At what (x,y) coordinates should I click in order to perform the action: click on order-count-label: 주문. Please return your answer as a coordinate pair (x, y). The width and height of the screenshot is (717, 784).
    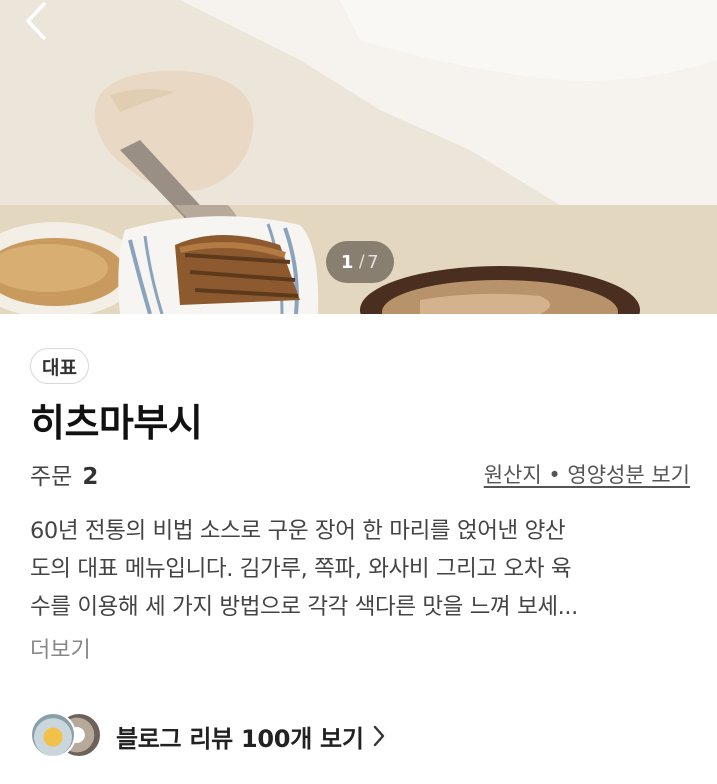
    Looking at the image, I should click on (51, 477).